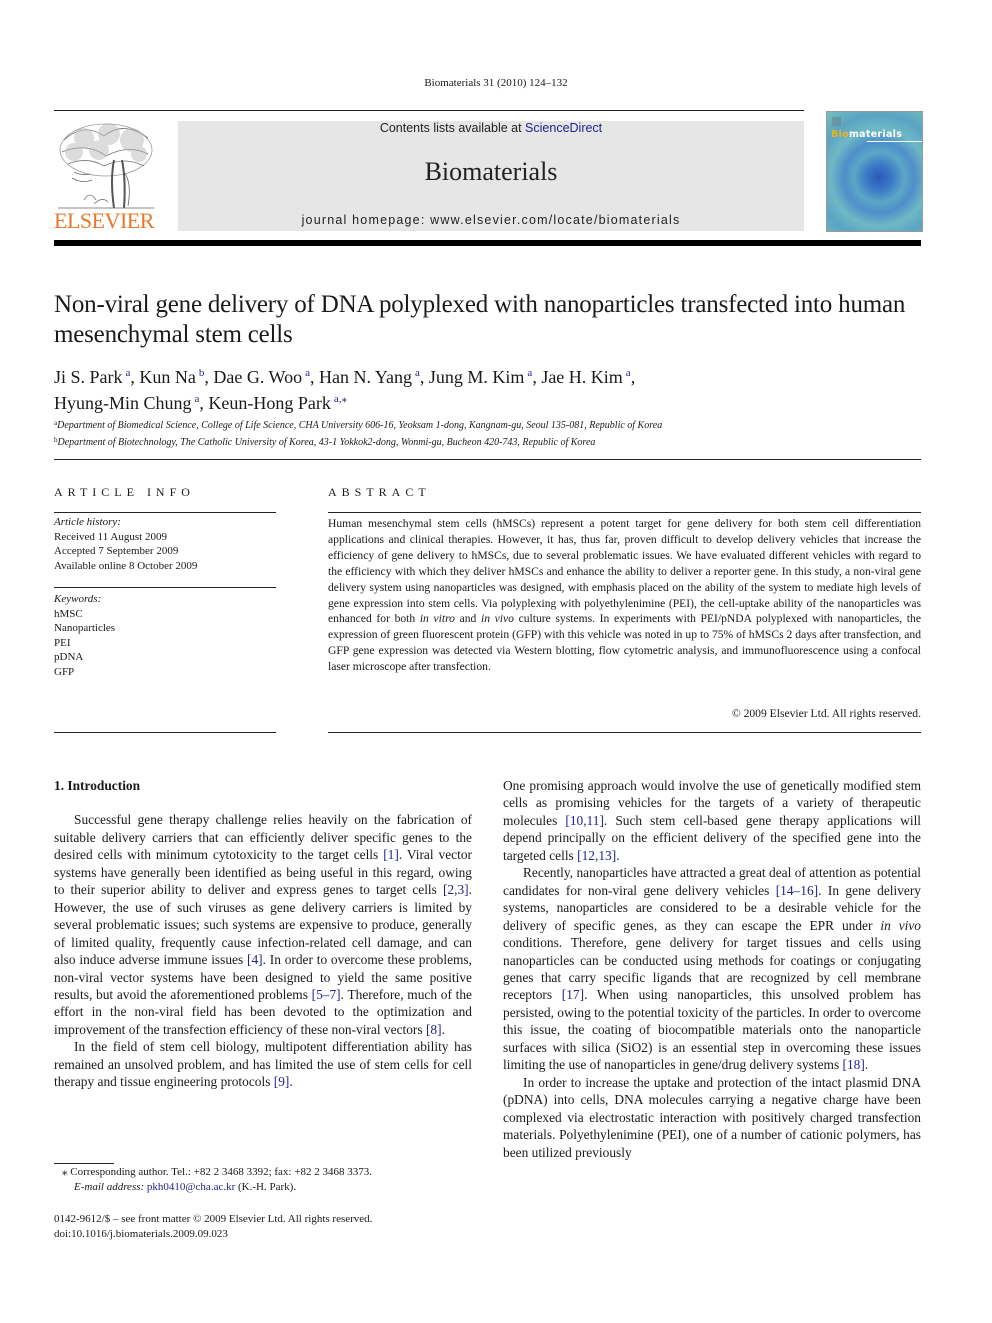 This screenshot has width=992, height=1323. Describe the element at coordinates (487, 243) in the screenshot. I see `masthead-rule` at that location.